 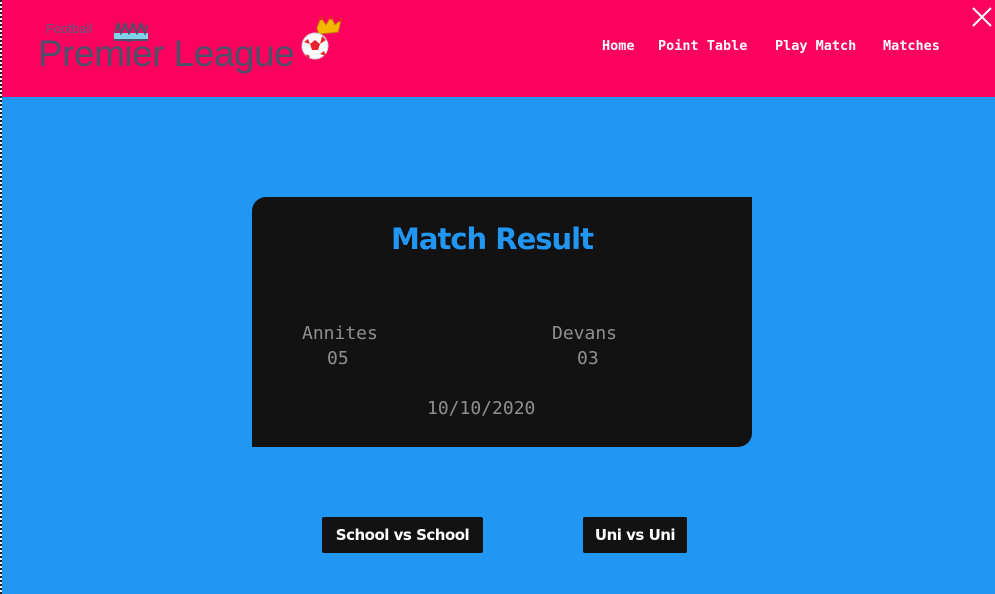 What do you see at coordinates (338, 358) in the screenshot?
I see `team1-score: 05` at bounding box center [338, 358].